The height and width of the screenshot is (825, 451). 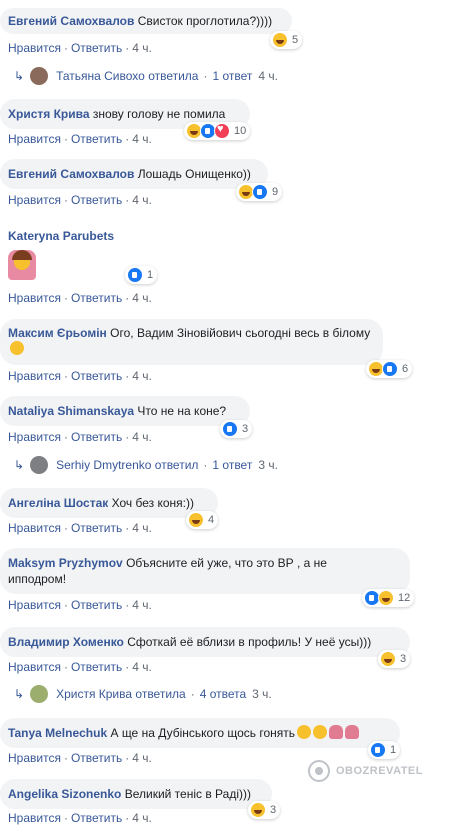 What do you see at coordinates (104, 465) in the screenshot?
I see `reply-author: Serhiy Dmytrenko` at bounding box center [104, 465].